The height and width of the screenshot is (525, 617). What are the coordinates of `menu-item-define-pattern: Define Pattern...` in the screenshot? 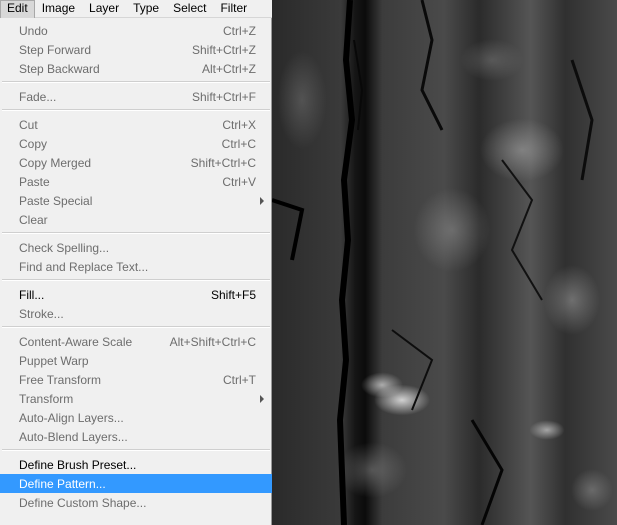 It's located at (136, 483).